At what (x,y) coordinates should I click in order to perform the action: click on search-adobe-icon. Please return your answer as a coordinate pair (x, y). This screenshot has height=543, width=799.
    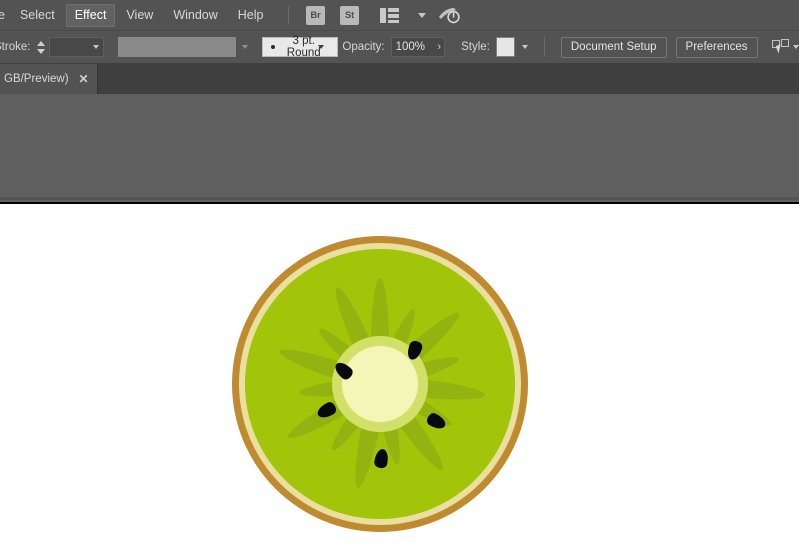
    Looking at the image, I should click on (449, 16).